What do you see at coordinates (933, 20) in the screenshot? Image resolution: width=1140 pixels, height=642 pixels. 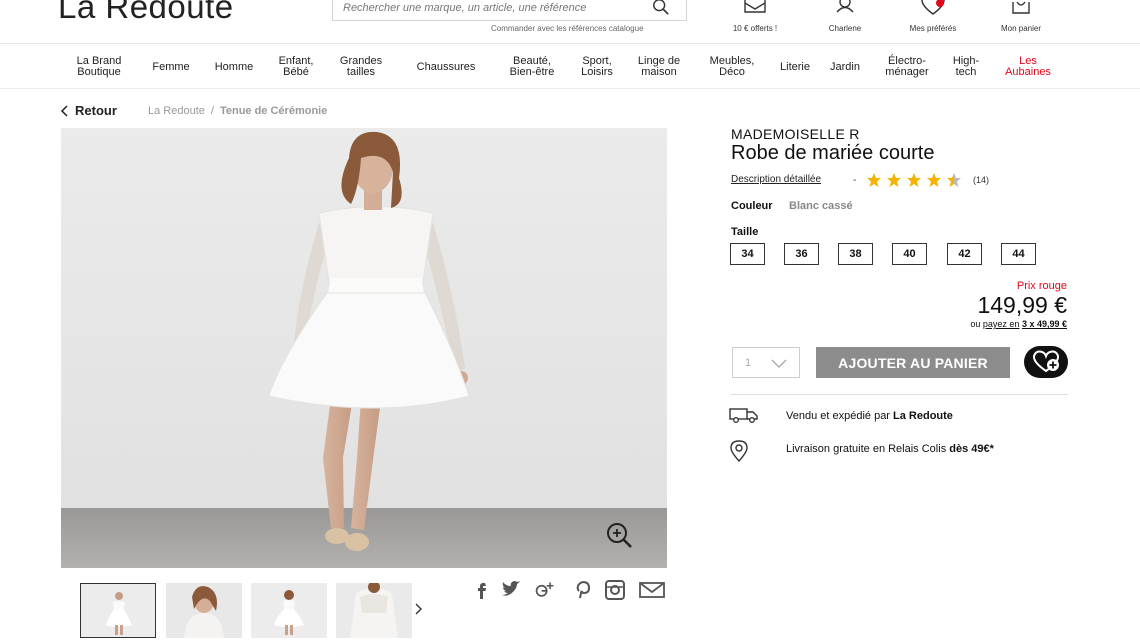 I see `header-favorites: Mes préférés` at bounding box center [933, 20].